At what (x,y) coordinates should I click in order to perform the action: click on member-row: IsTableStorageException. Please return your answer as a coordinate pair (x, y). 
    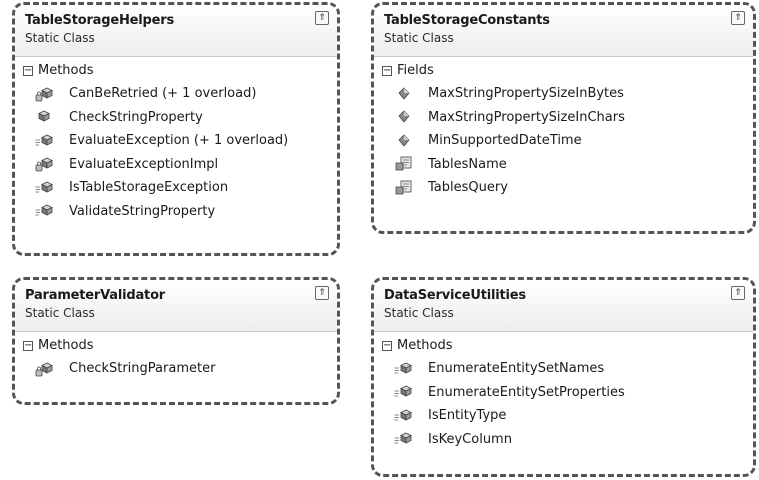
    Looking at the image, I should click on (176, 188).